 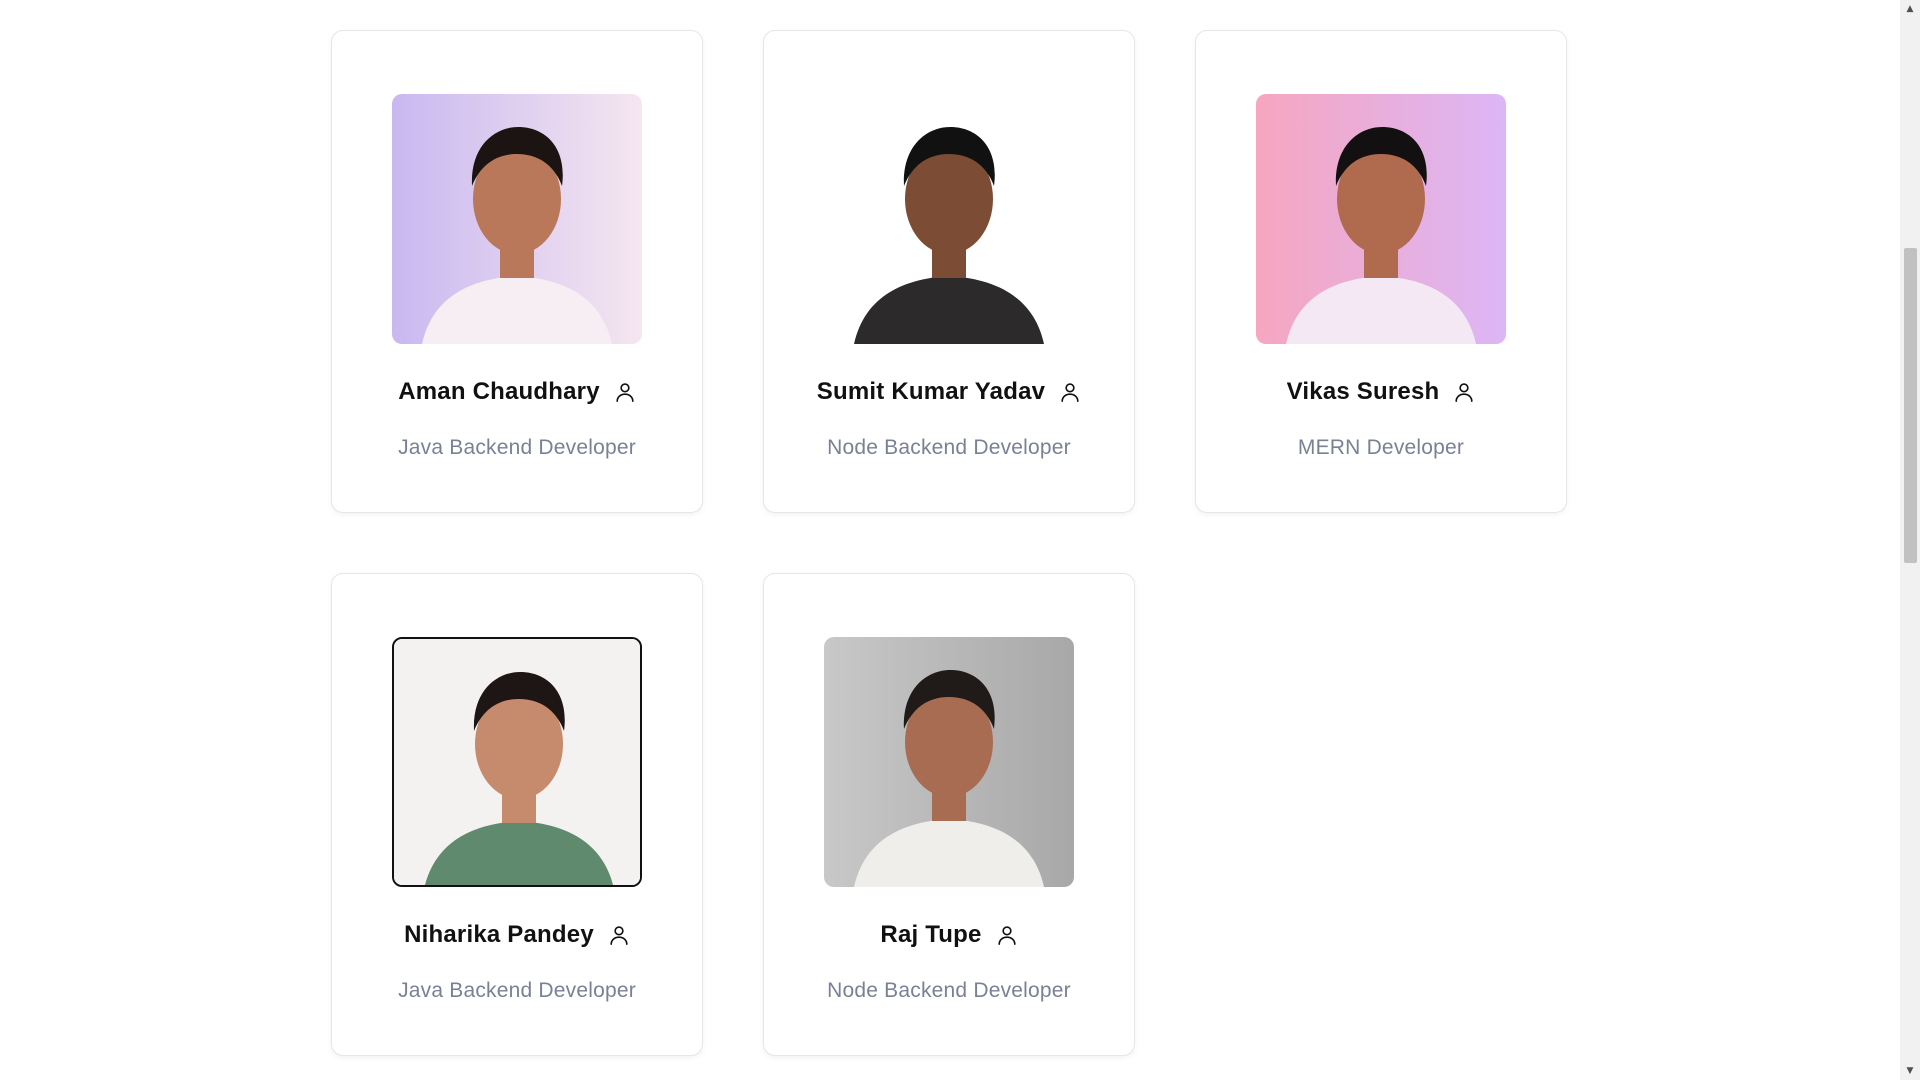 I want to click on scroll-down-arrow-icon: ▼, so click(x=1910, y=1071).